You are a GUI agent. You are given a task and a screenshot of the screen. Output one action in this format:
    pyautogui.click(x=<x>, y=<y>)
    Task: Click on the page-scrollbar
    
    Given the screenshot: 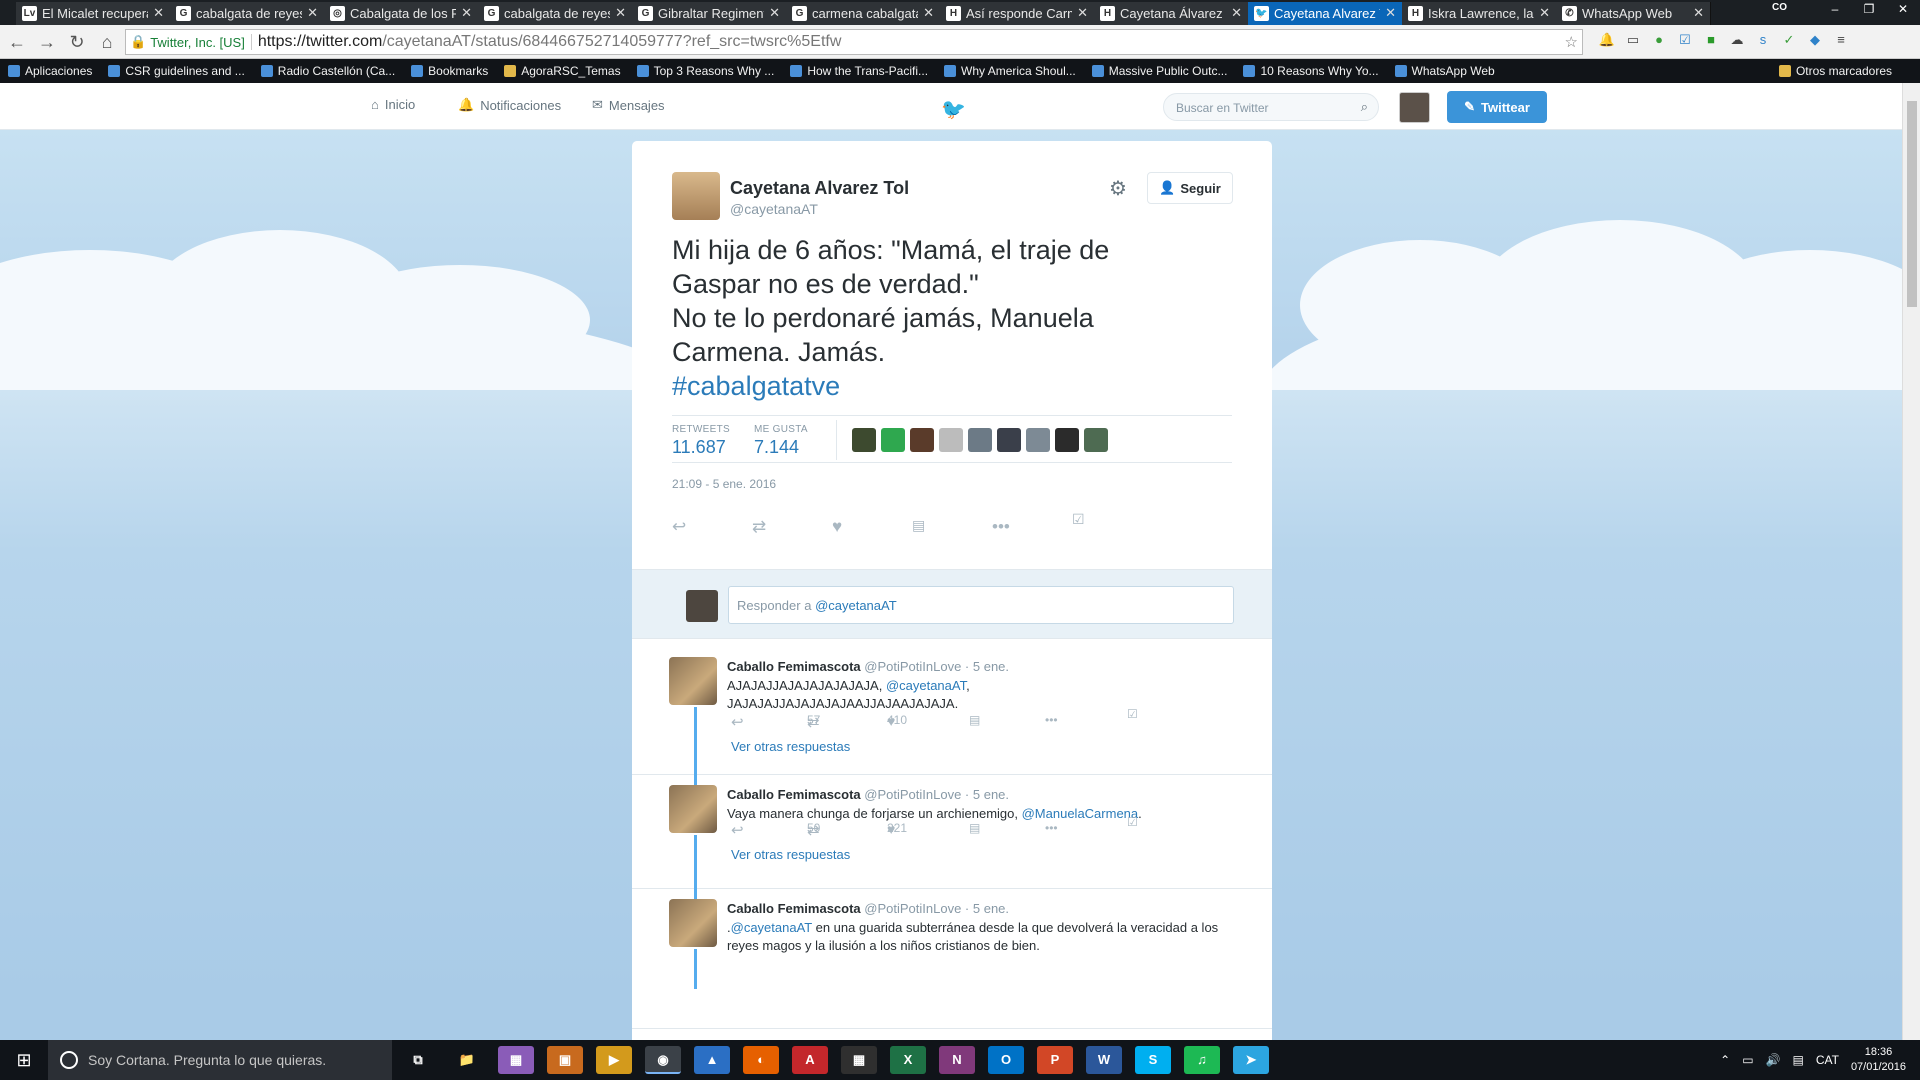 What is the action you would take?
    pyautogui.click(x=1911, y=561)
    